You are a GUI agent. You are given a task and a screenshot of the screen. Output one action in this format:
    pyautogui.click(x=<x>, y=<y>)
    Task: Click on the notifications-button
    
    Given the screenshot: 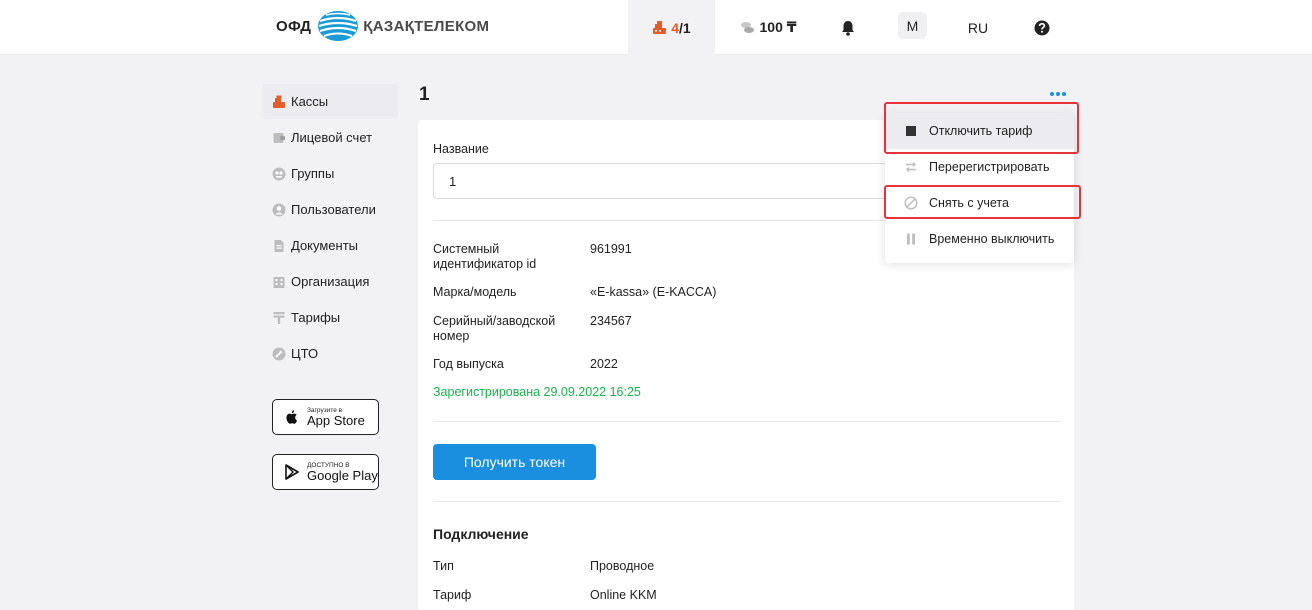 What is the action you would take?
    pyautogui.click(x=848, y=27)
    